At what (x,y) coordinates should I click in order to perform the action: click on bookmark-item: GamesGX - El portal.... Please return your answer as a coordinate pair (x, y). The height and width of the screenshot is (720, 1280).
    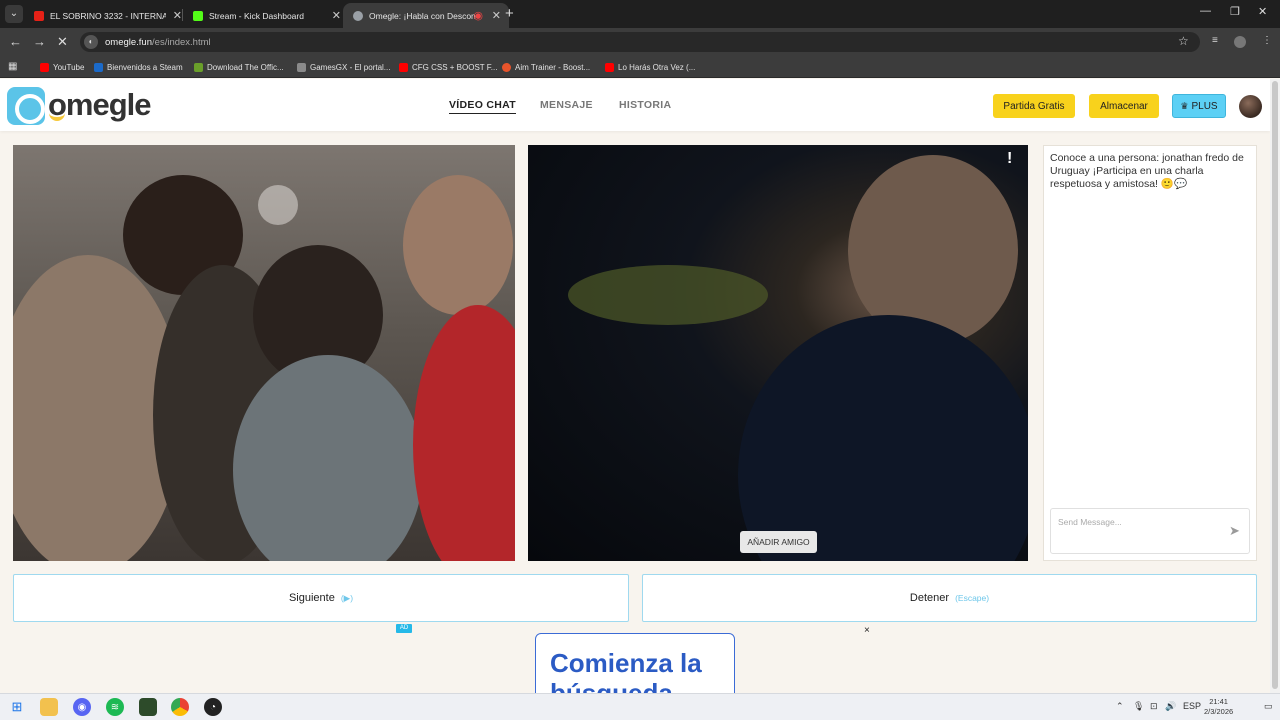
    Looking at the image, I should click on (343, 67).